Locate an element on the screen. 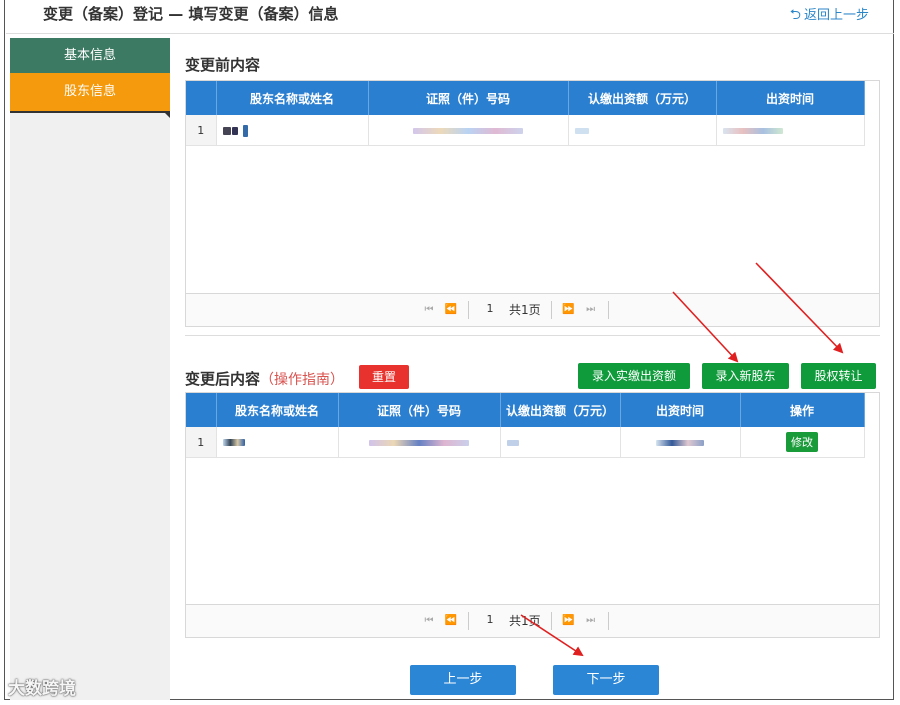 This screenshot has width=900, height=705. next-step-button: 下一步 is located at coordinates (606, 680).